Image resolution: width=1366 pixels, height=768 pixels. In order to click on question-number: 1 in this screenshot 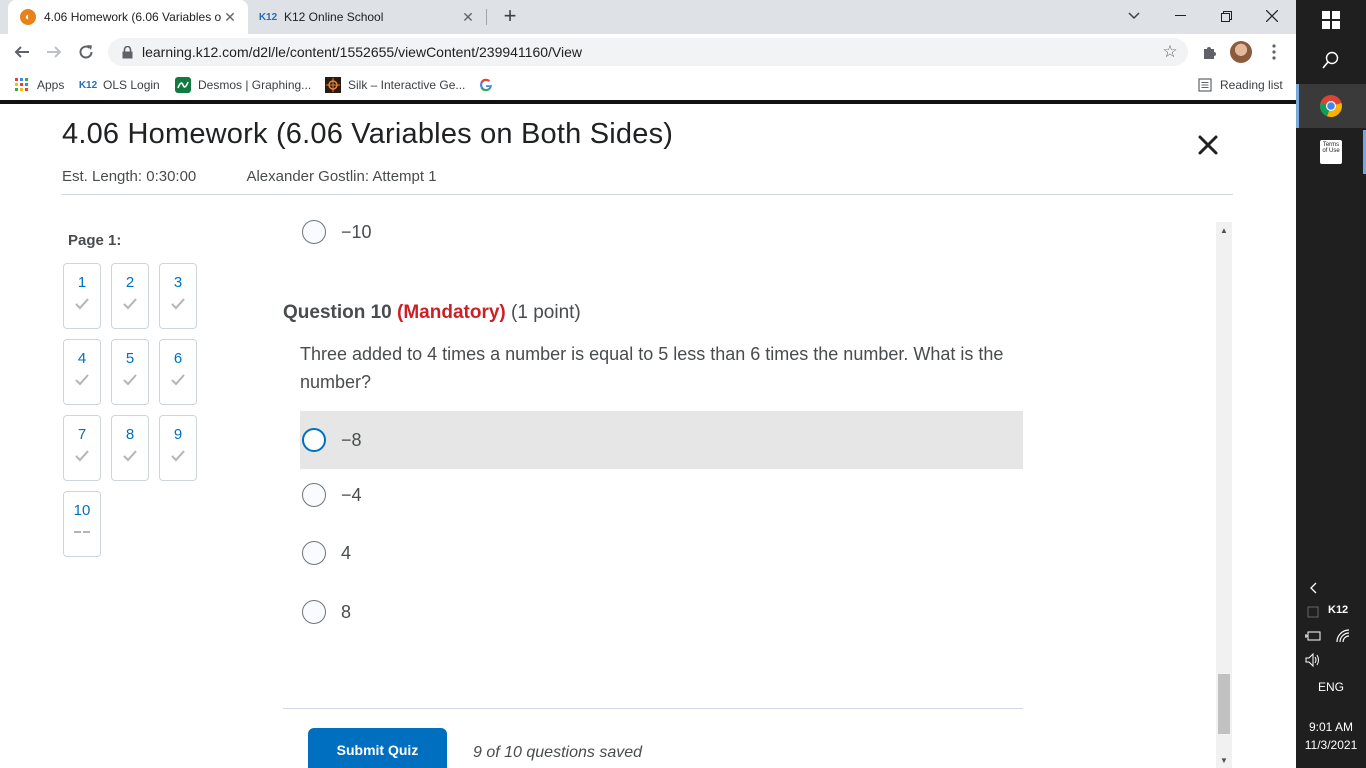, I will do `click(82, 282)`.